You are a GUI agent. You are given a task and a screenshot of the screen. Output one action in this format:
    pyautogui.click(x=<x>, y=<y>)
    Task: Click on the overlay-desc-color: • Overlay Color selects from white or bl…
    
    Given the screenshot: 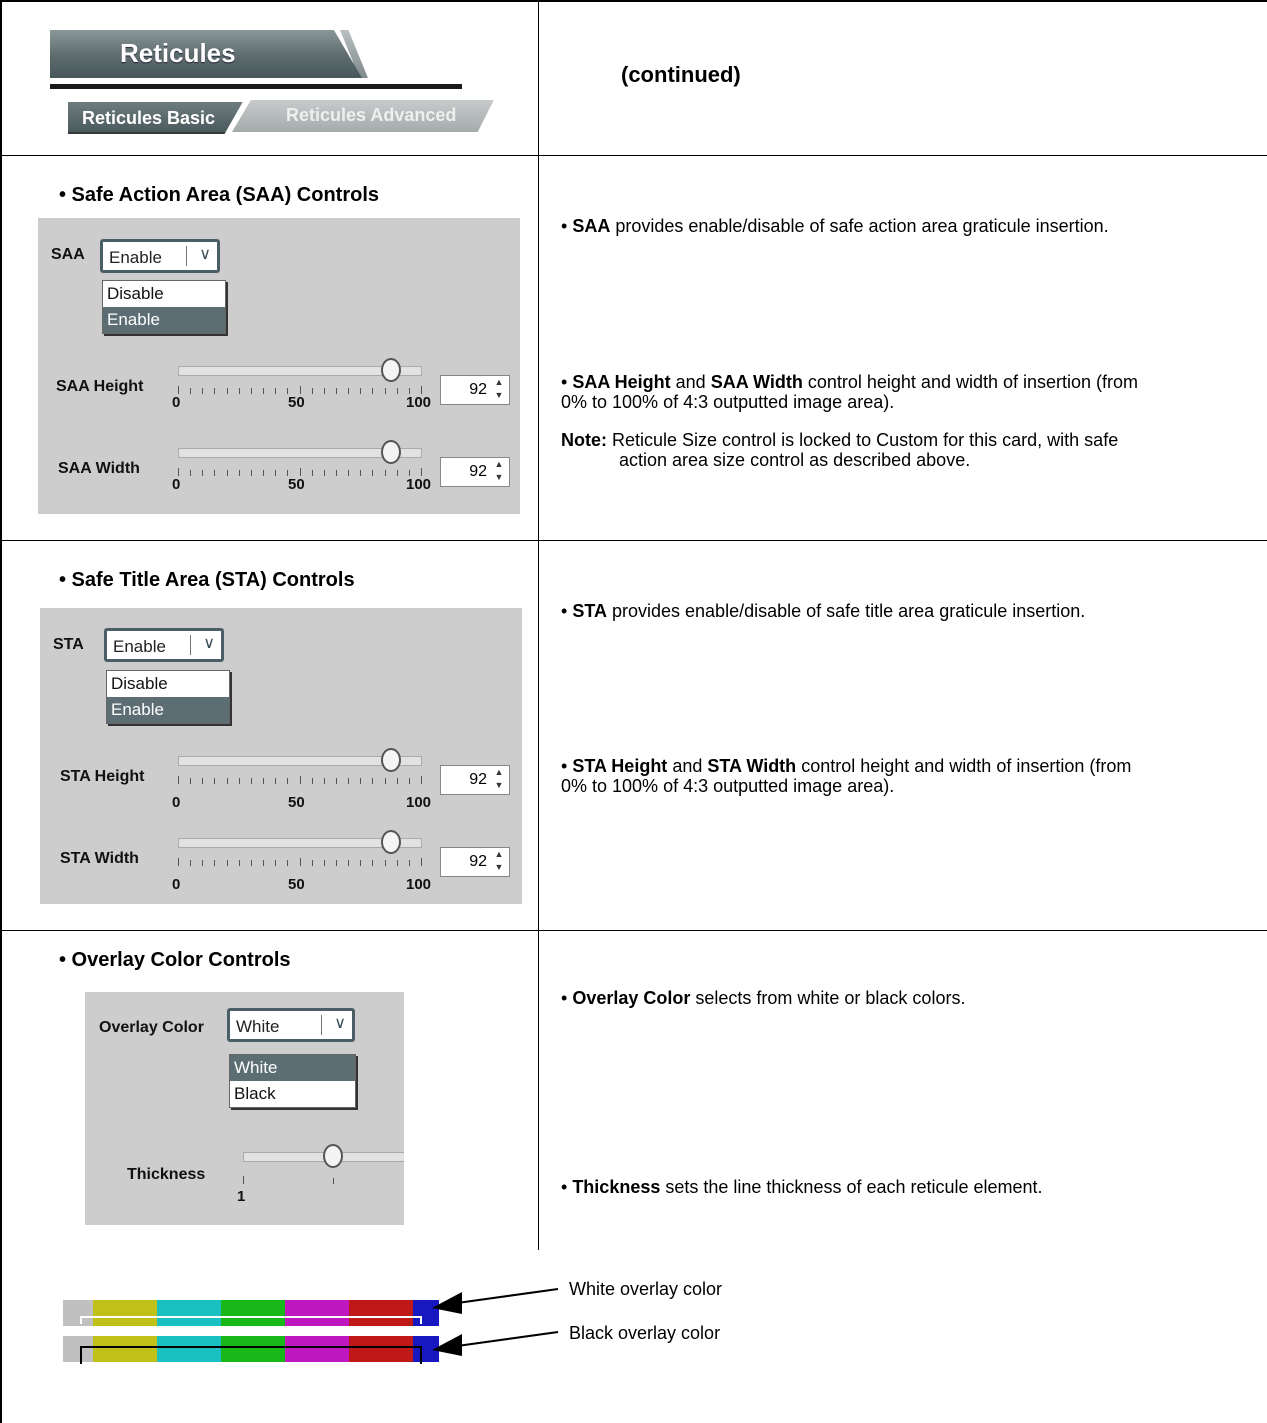 What is the action you would take?
    pyautogui.click(x=763, y=998)
    